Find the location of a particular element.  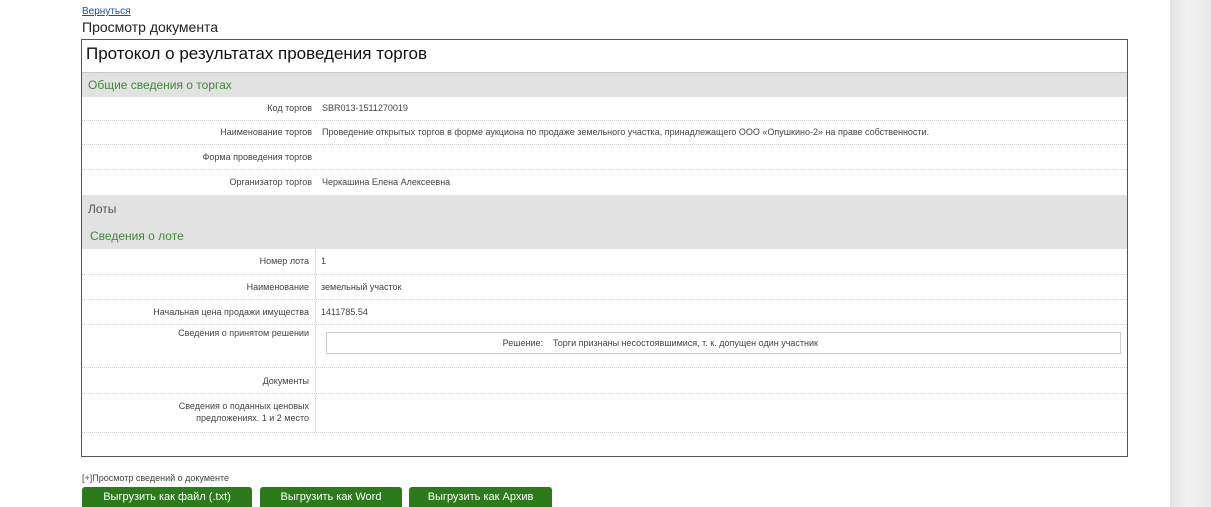

info-row: Код торгов SBR013-1511270019 is located at coordinates (604, 109).